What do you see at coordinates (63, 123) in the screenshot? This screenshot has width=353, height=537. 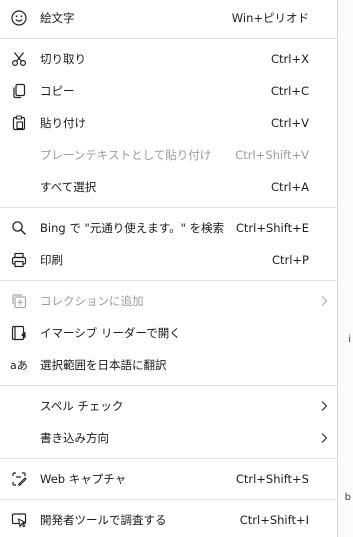 I see `menu-item-label: 貼り付け` at bounding box center [63, 123].